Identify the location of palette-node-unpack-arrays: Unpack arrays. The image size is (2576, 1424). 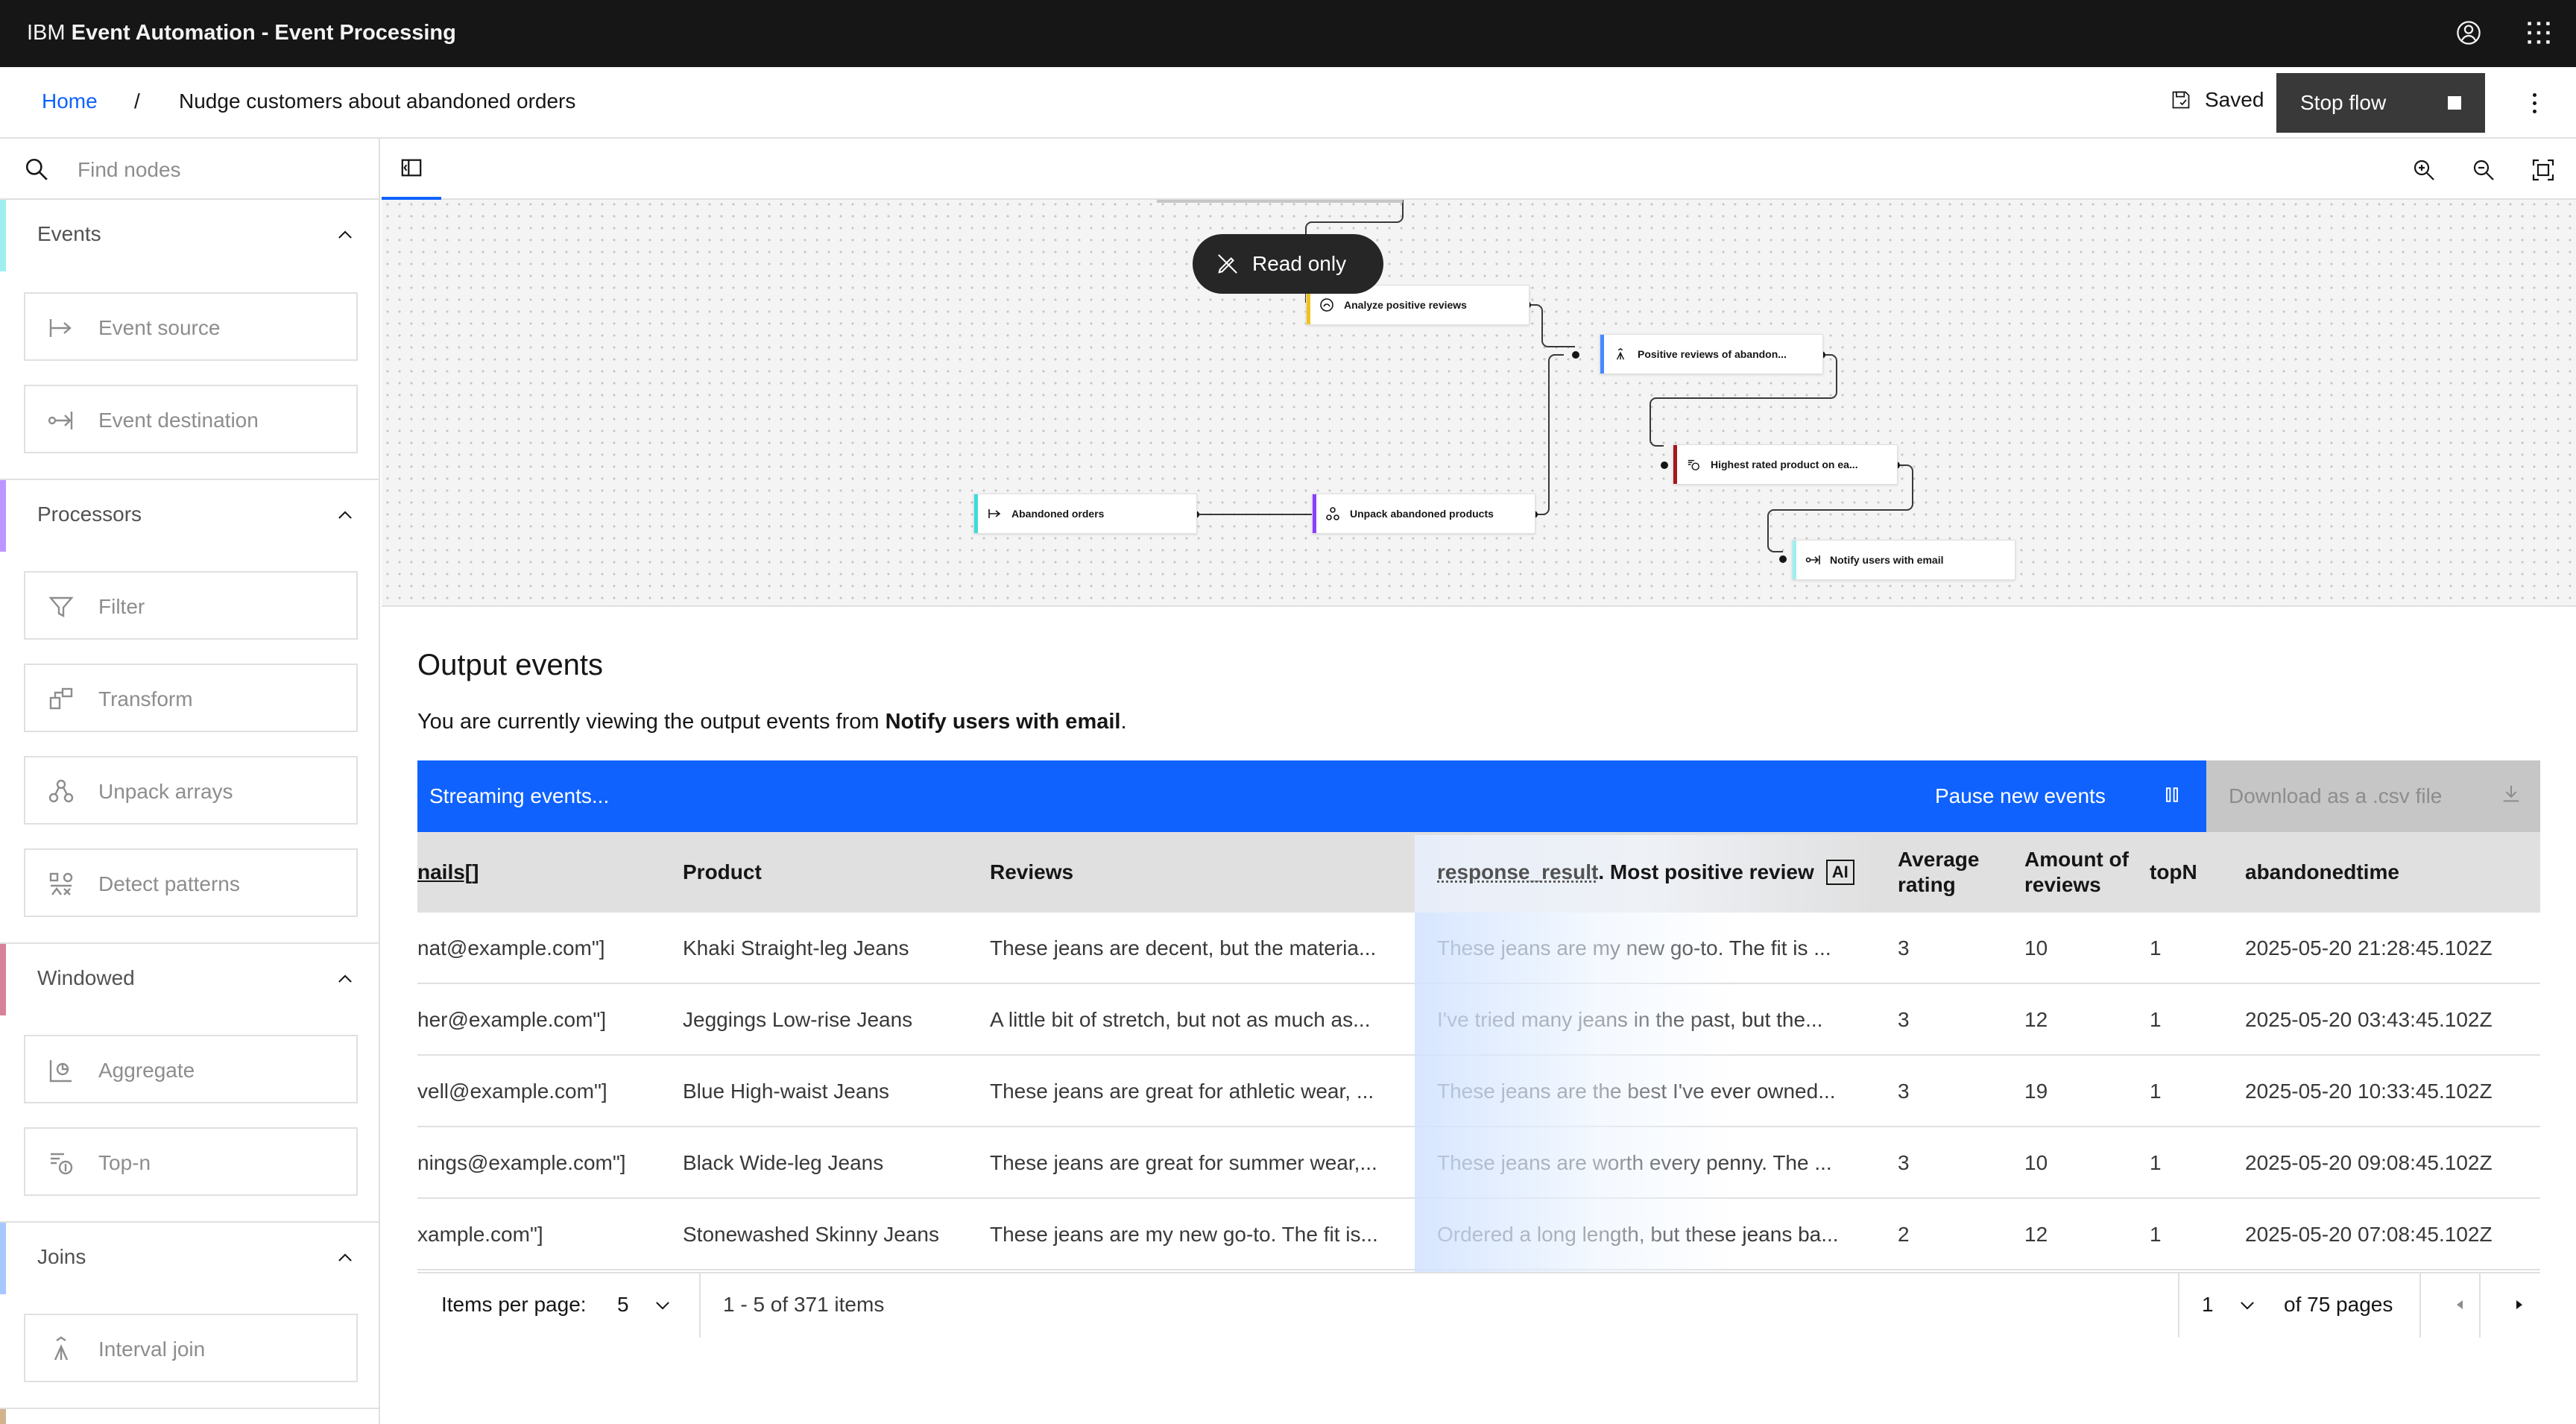
(191, 790).